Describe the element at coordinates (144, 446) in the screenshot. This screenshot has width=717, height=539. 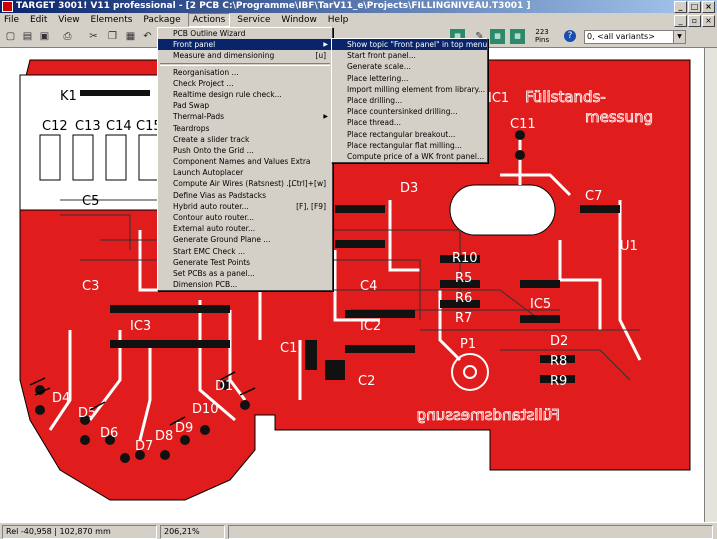
I see `label-d7: D7` at that location.